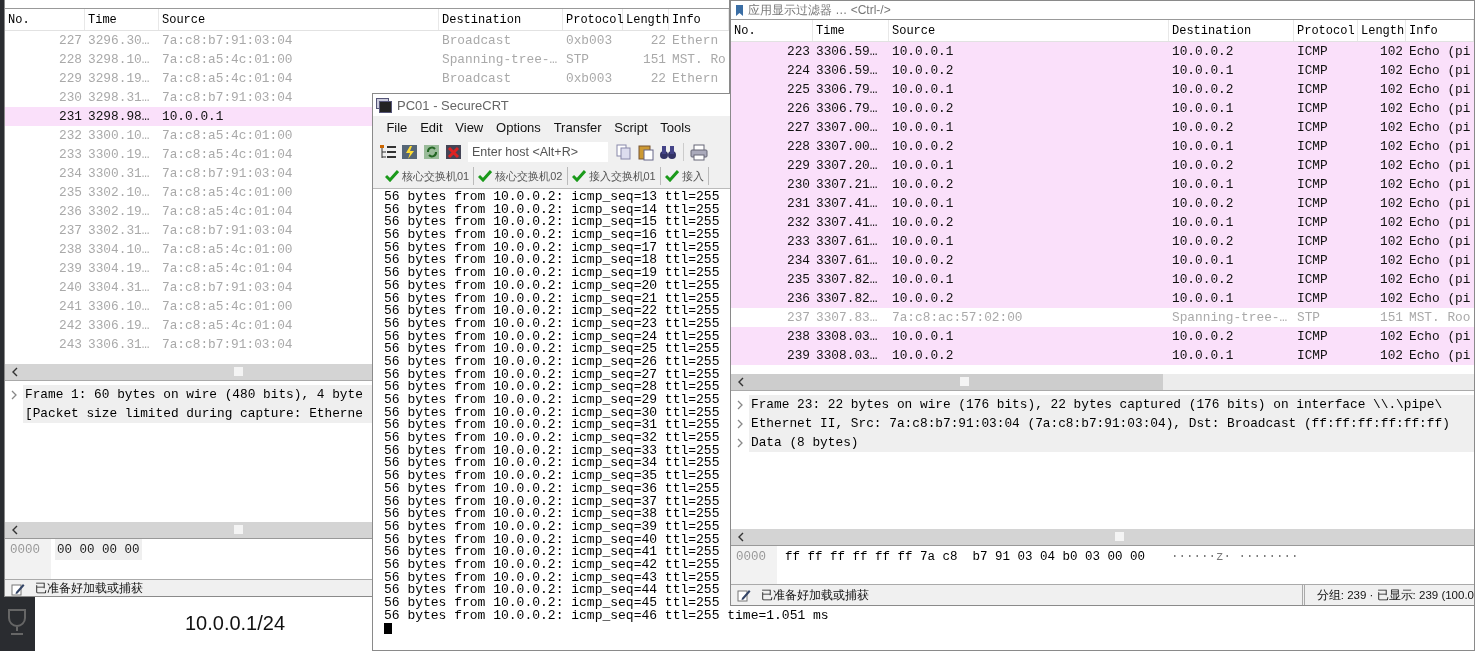 The height and width of the screenshot is (651, 1475). What do you see at coordinates (624, 151) in the screenshot?
I see `copy-icon` at bounding box center [624, 151].